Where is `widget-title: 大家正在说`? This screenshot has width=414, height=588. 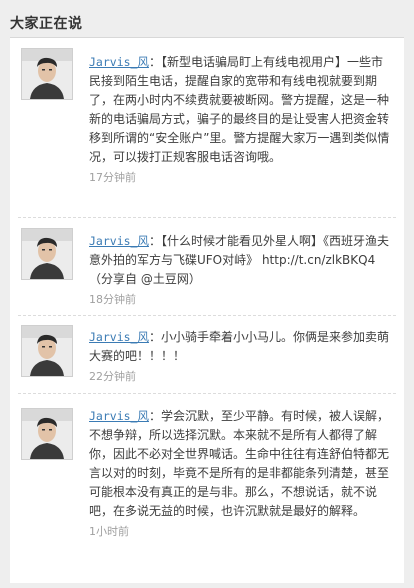
widget-title: 大家正在说 is located at coordinates (46, 24).